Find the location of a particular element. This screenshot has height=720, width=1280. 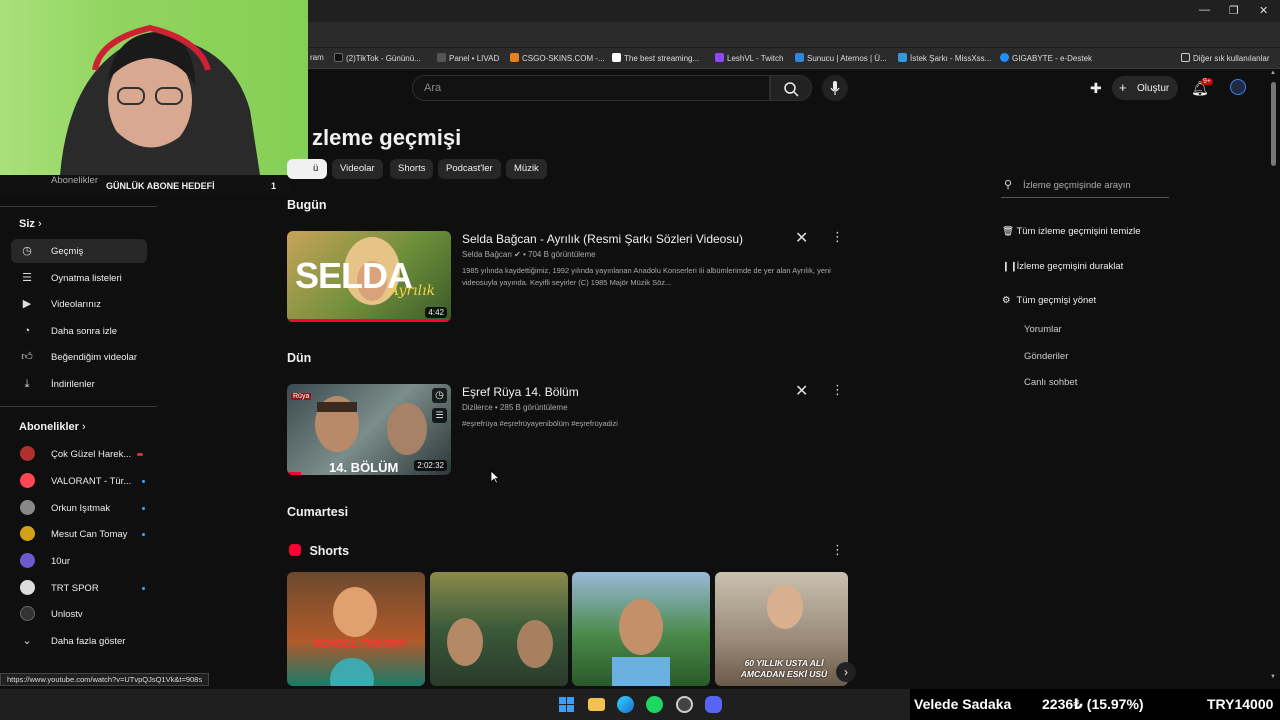

sidebar-you-header: Siz › is located at coordinates (30, 224).